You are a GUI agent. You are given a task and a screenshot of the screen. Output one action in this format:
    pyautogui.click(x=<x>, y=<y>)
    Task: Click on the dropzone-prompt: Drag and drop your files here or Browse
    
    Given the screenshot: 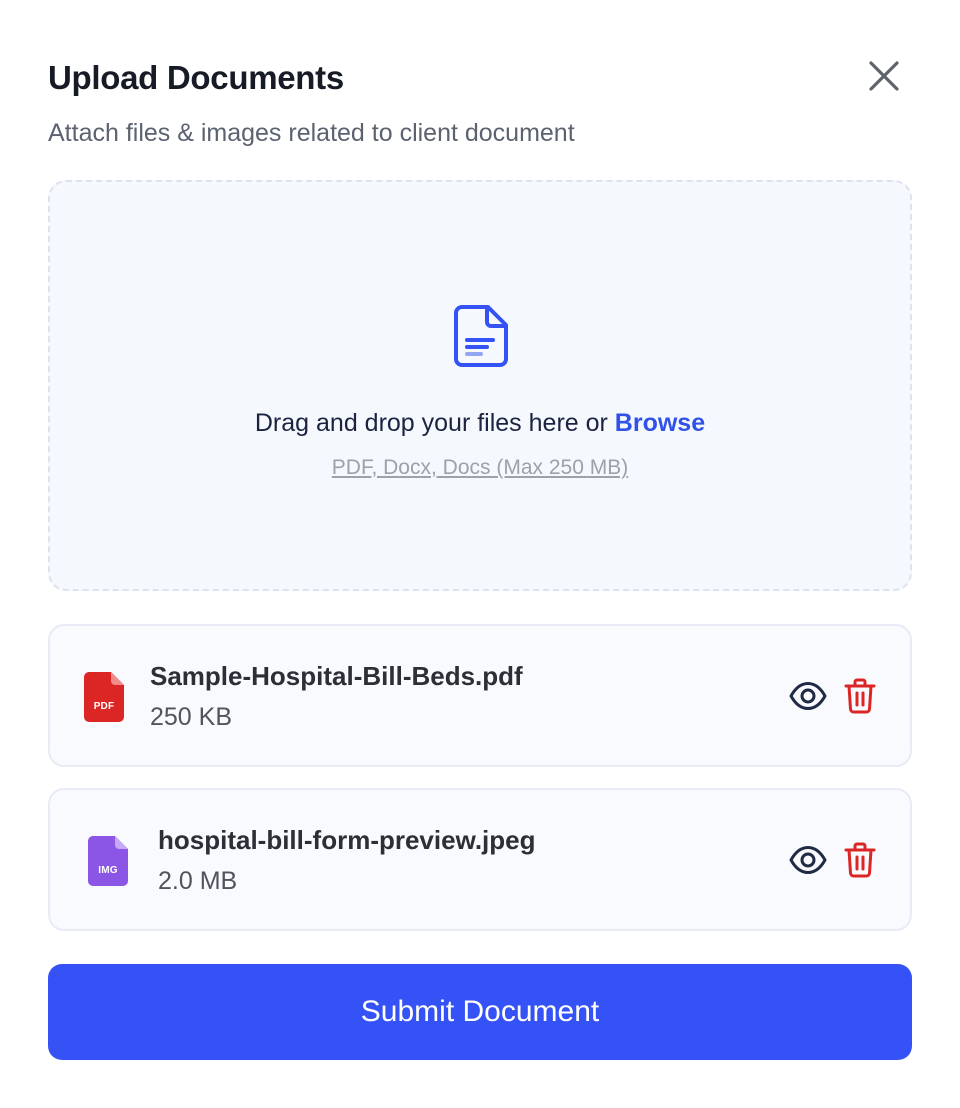 What is the action you would take?
    pyautogui.click(x=480, y=423)
    